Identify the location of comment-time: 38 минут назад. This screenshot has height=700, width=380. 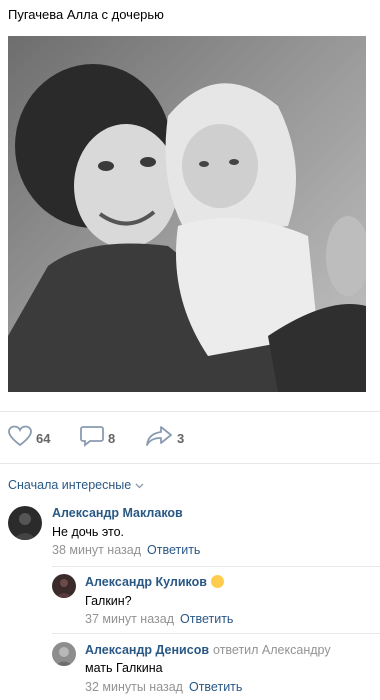
(96, 550).